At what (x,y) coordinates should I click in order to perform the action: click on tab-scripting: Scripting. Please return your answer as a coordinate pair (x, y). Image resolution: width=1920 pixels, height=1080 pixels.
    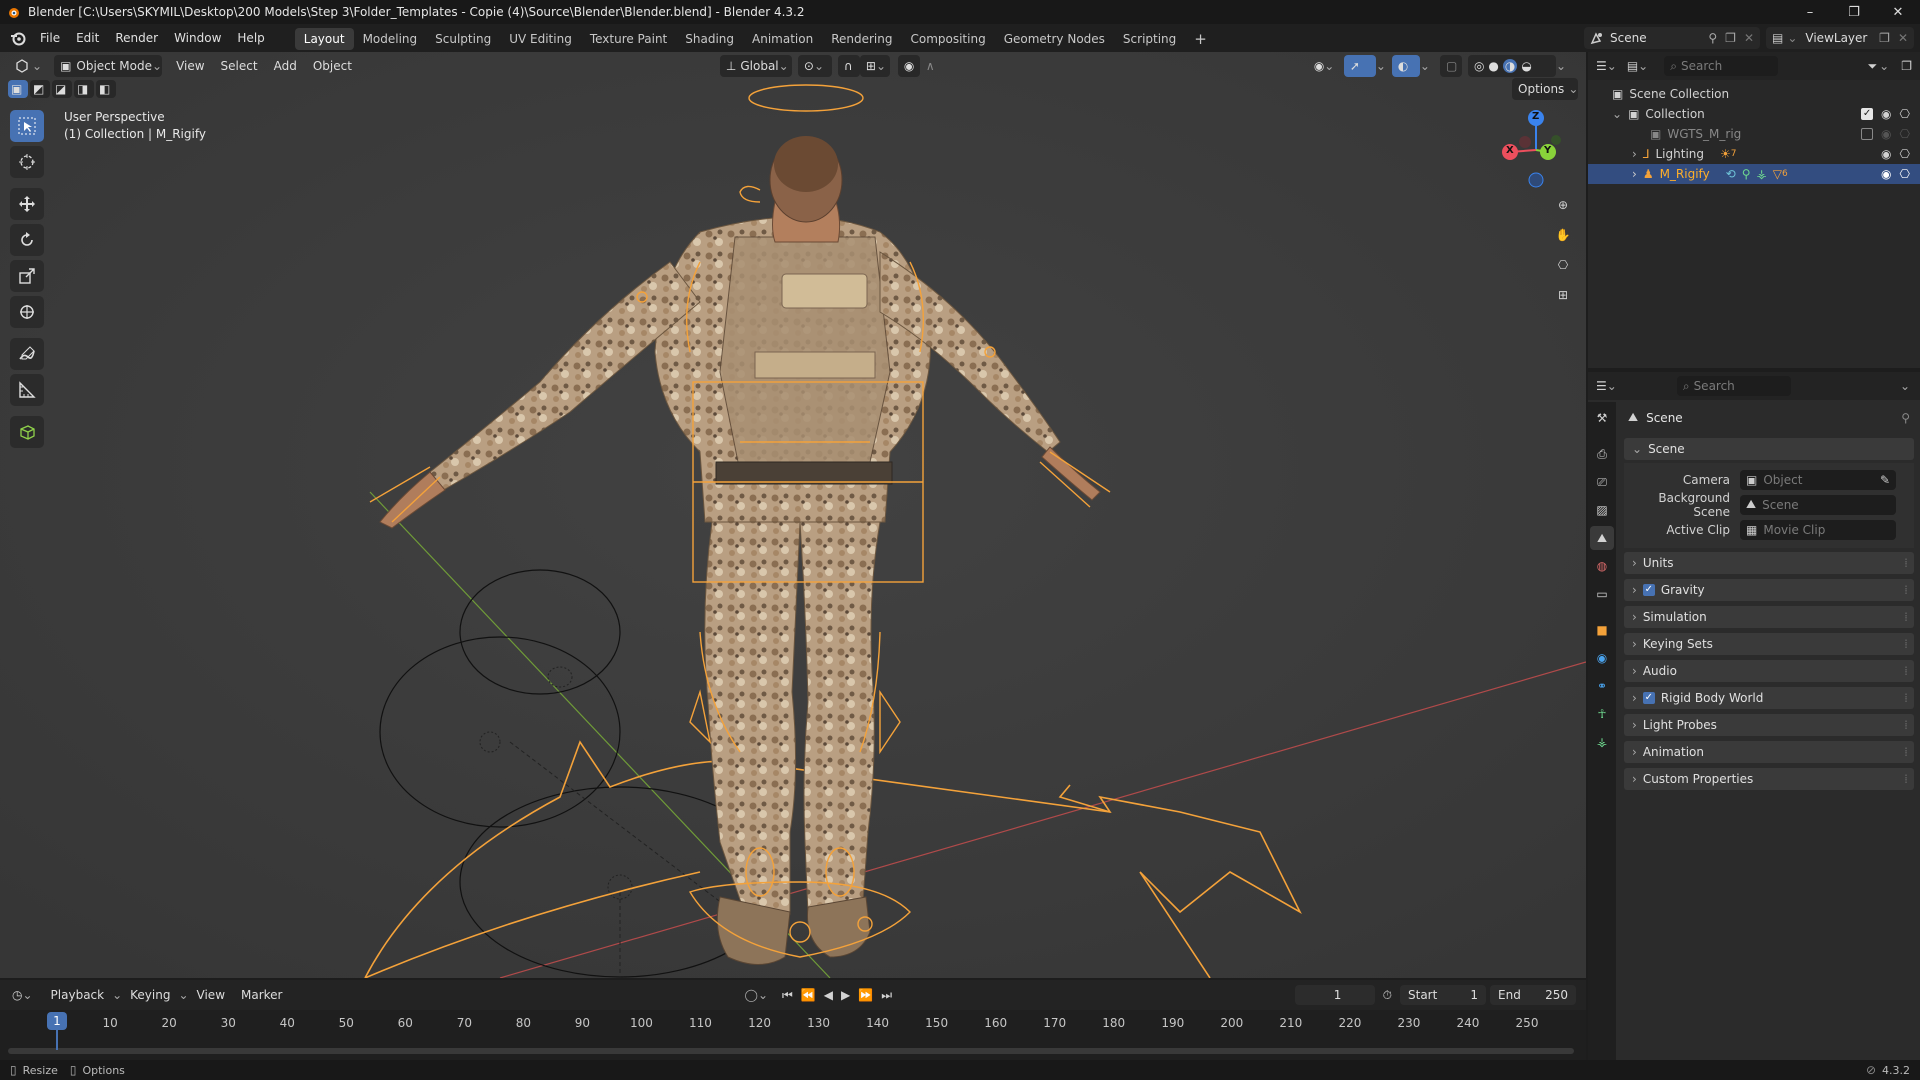
    Looking at the image, I should click on (1149, 39).